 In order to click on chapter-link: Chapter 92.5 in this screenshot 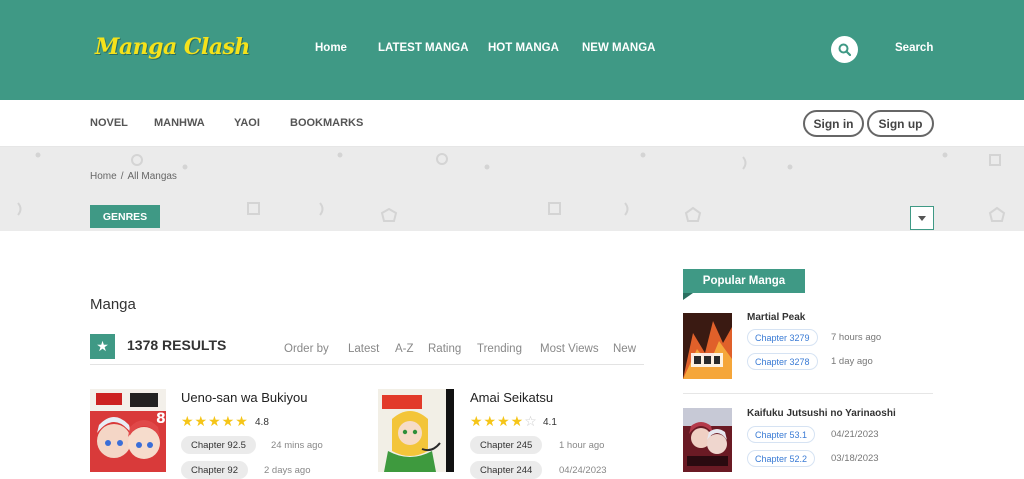, I will do `click(218, 445)`.